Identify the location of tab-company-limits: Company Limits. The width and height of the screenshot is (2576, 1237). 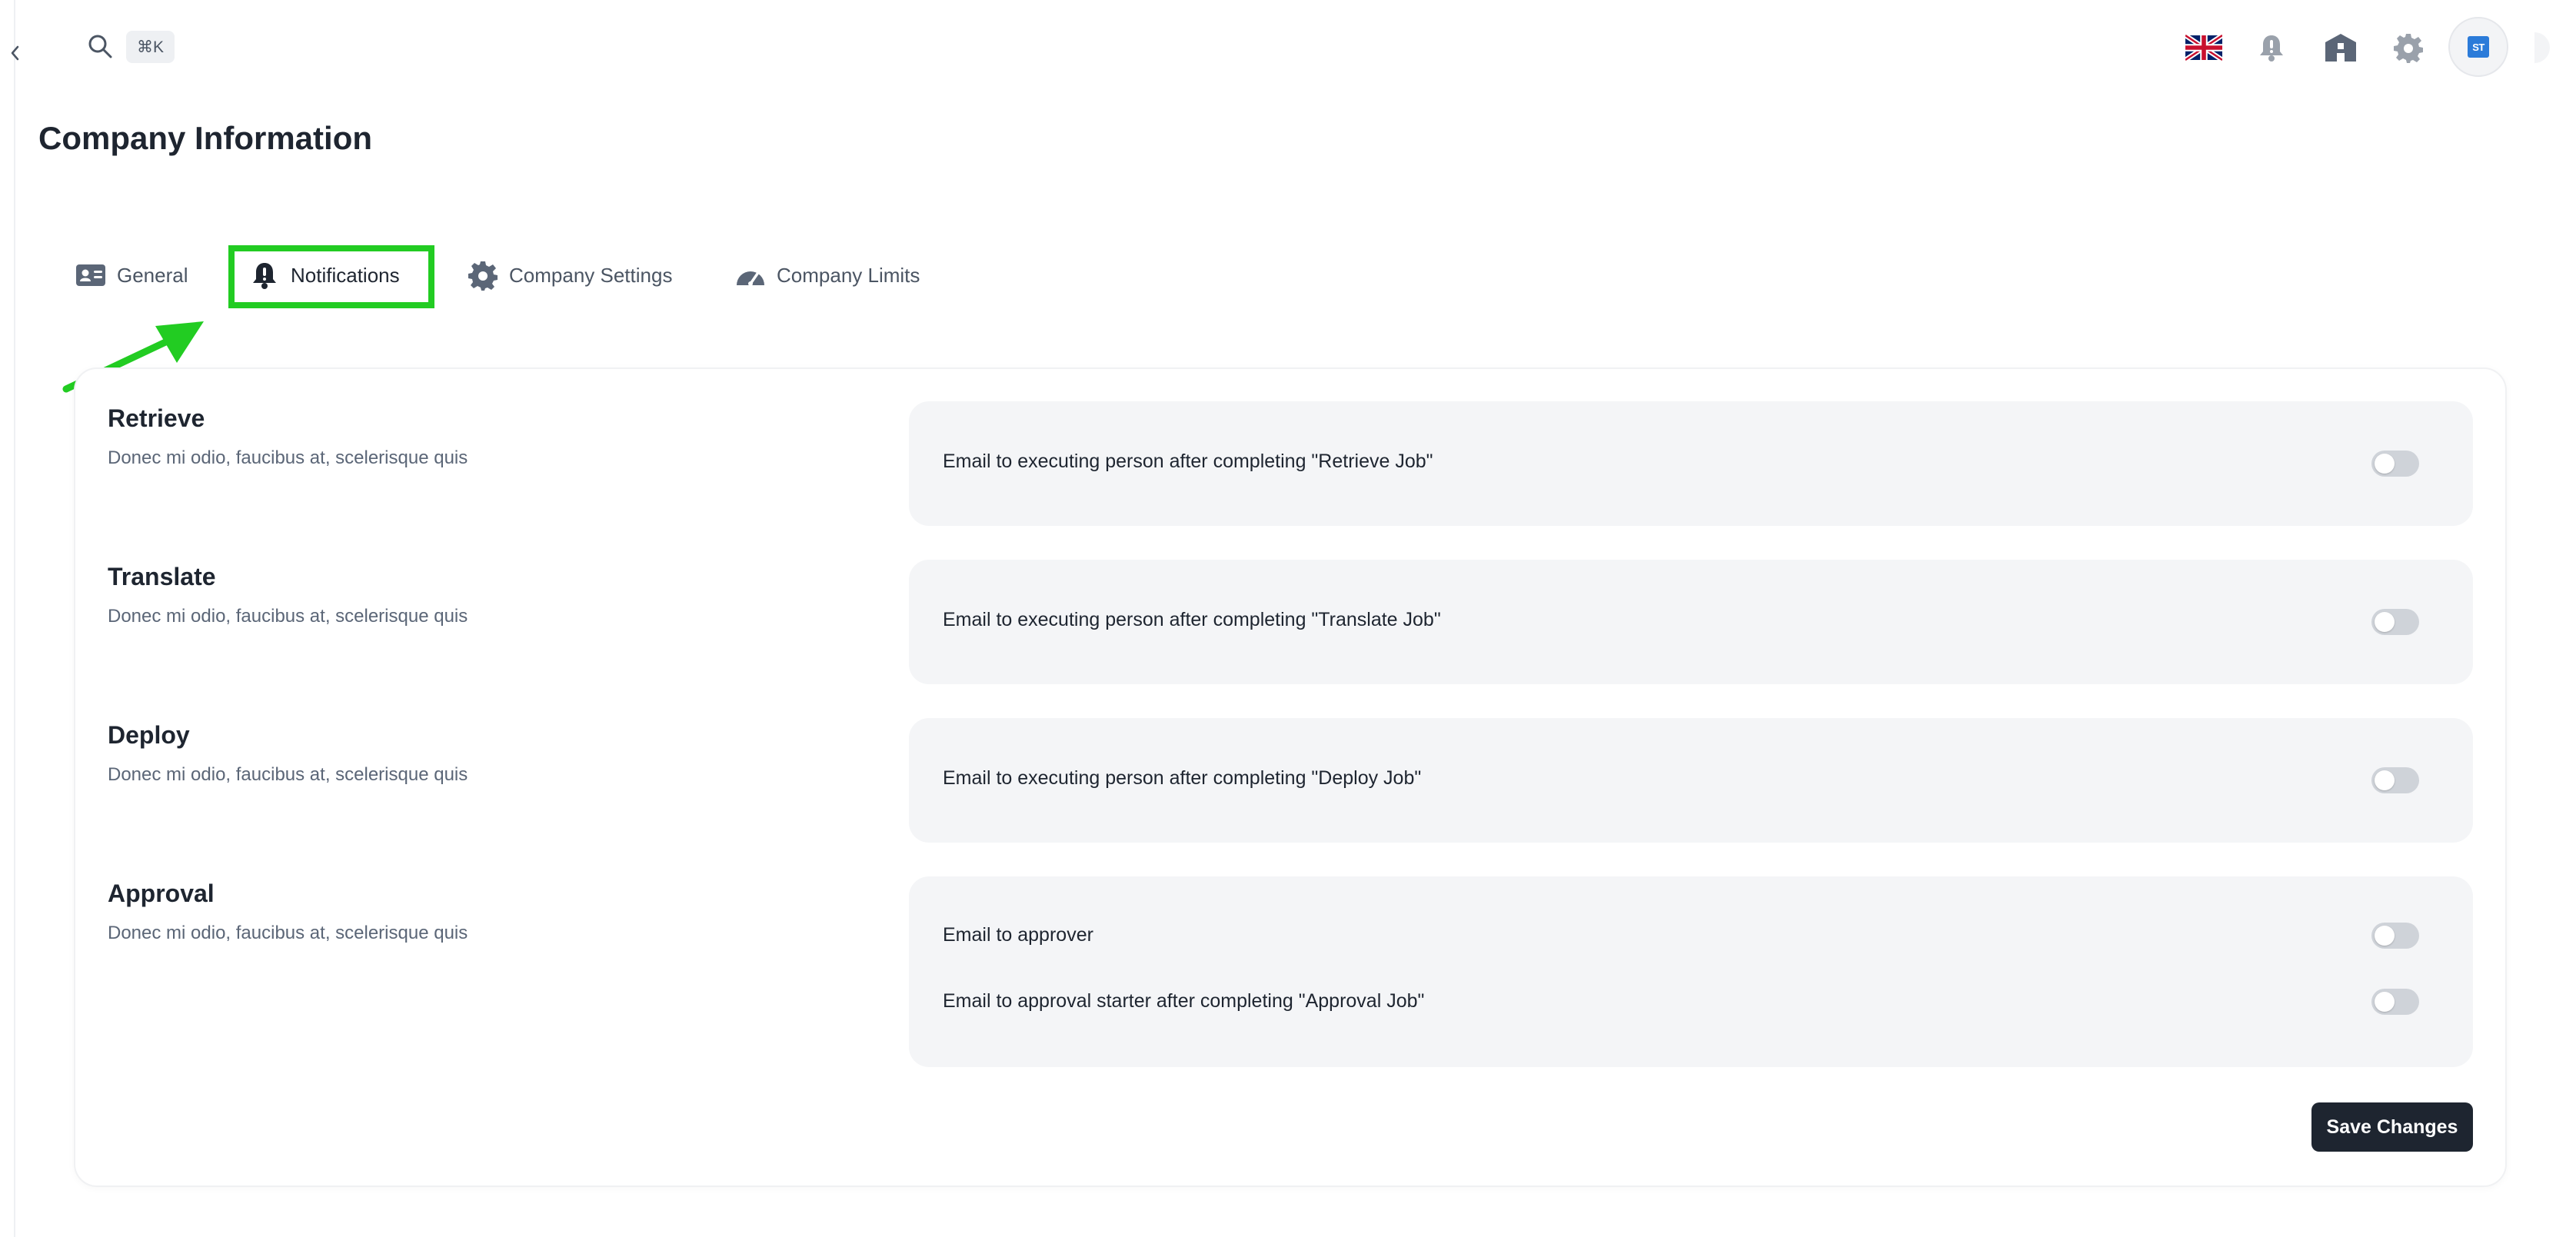
(827, 275).